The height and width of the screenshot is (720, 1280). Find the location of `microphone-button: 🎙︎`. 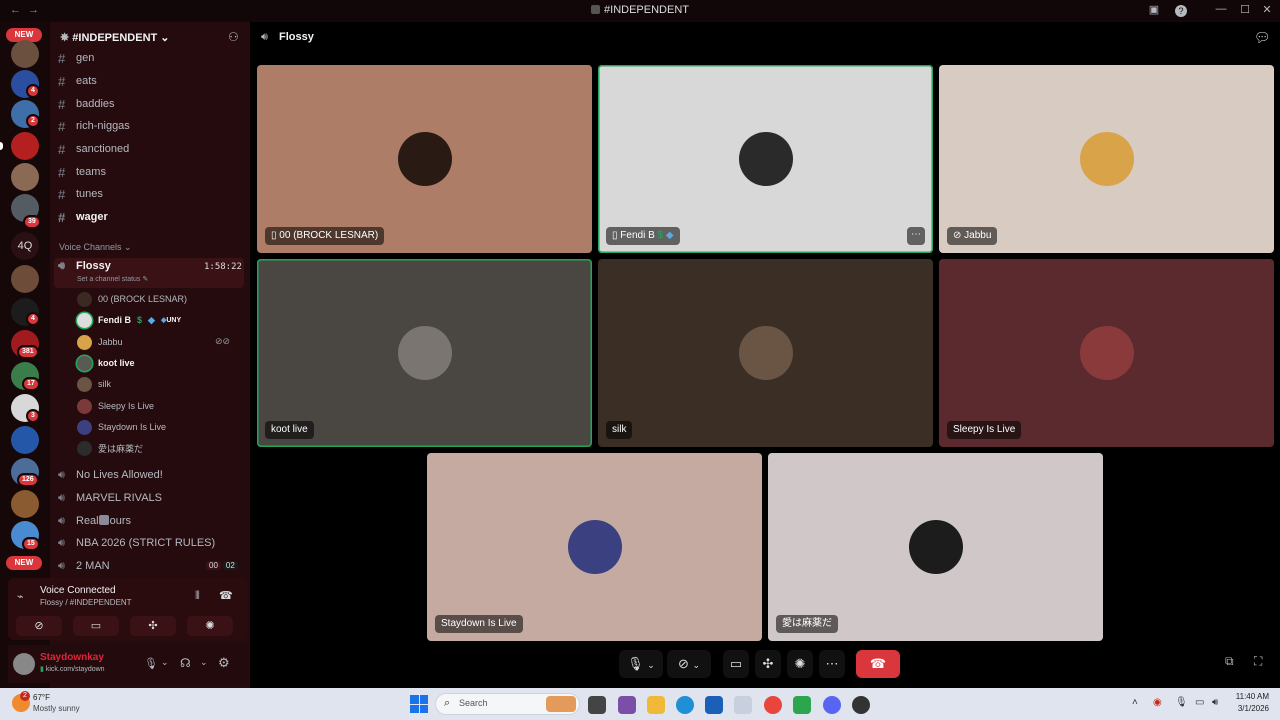

microphone-button: 🎙︎ is located at coordinates (151, 663).